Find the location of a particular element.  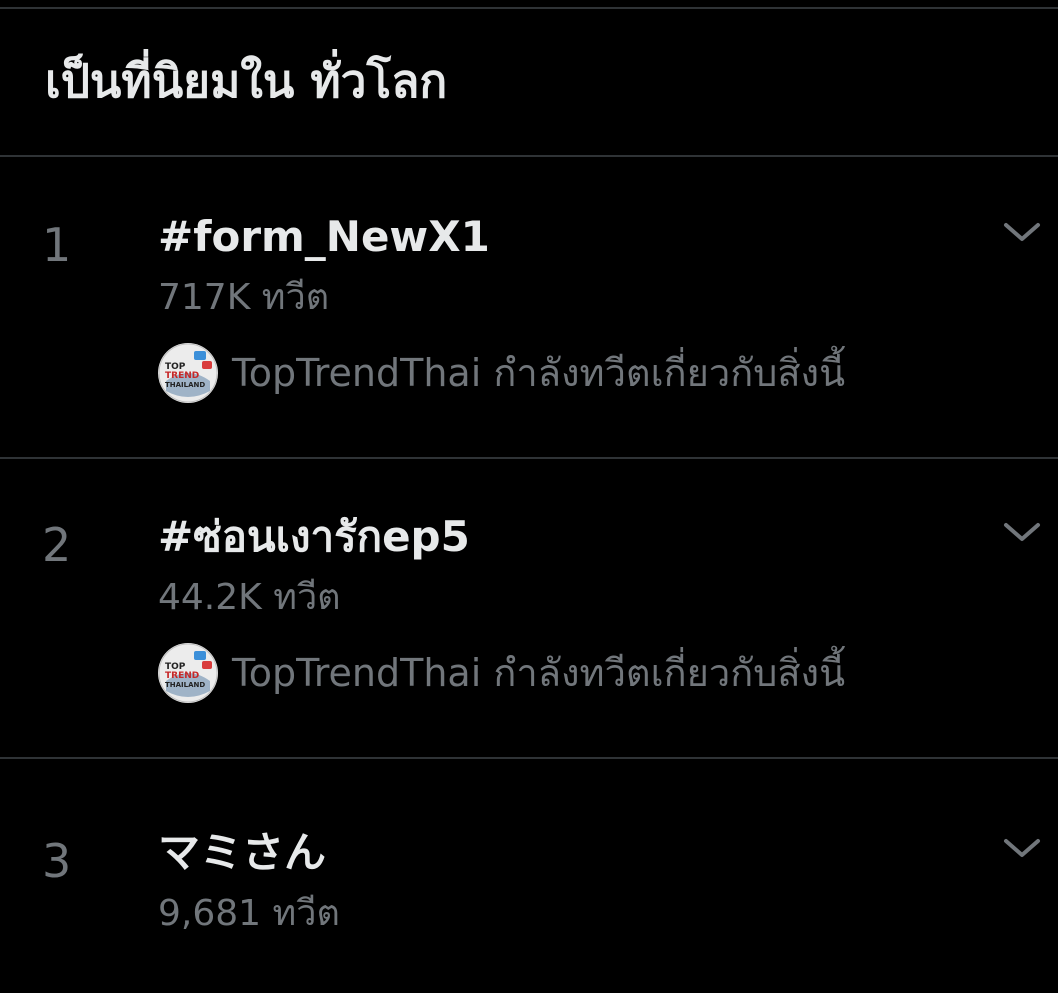

trend-rank: 1 is located at coordinates (57, 245).